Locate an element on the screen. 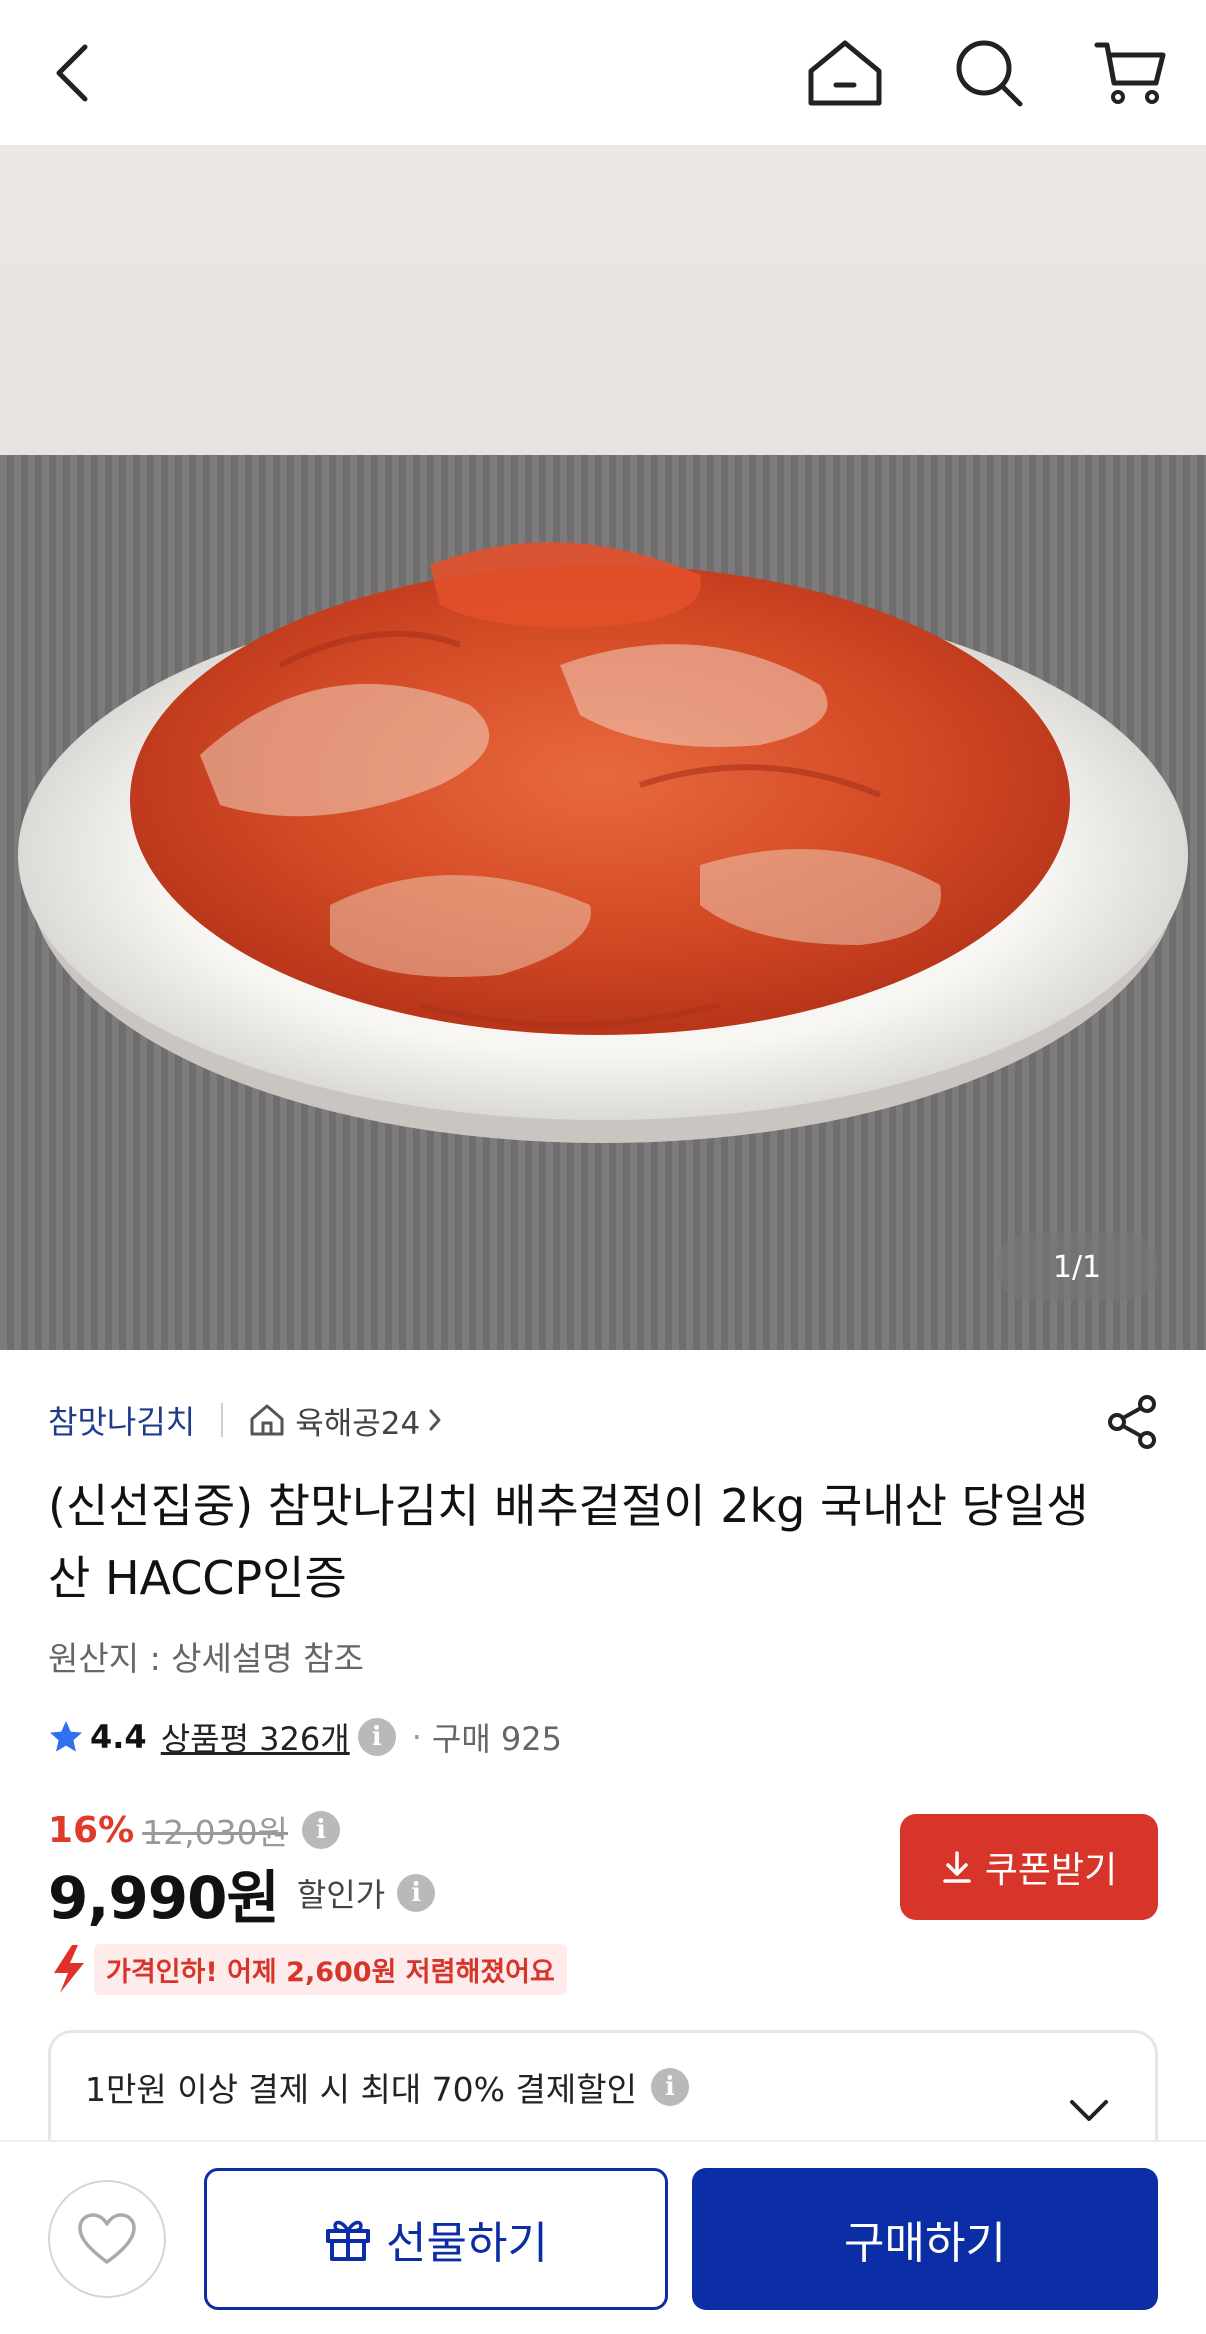 This screenshot has width=1206, height=2334. shop-link: 육해공24 is located at coordinates (345, 1420).